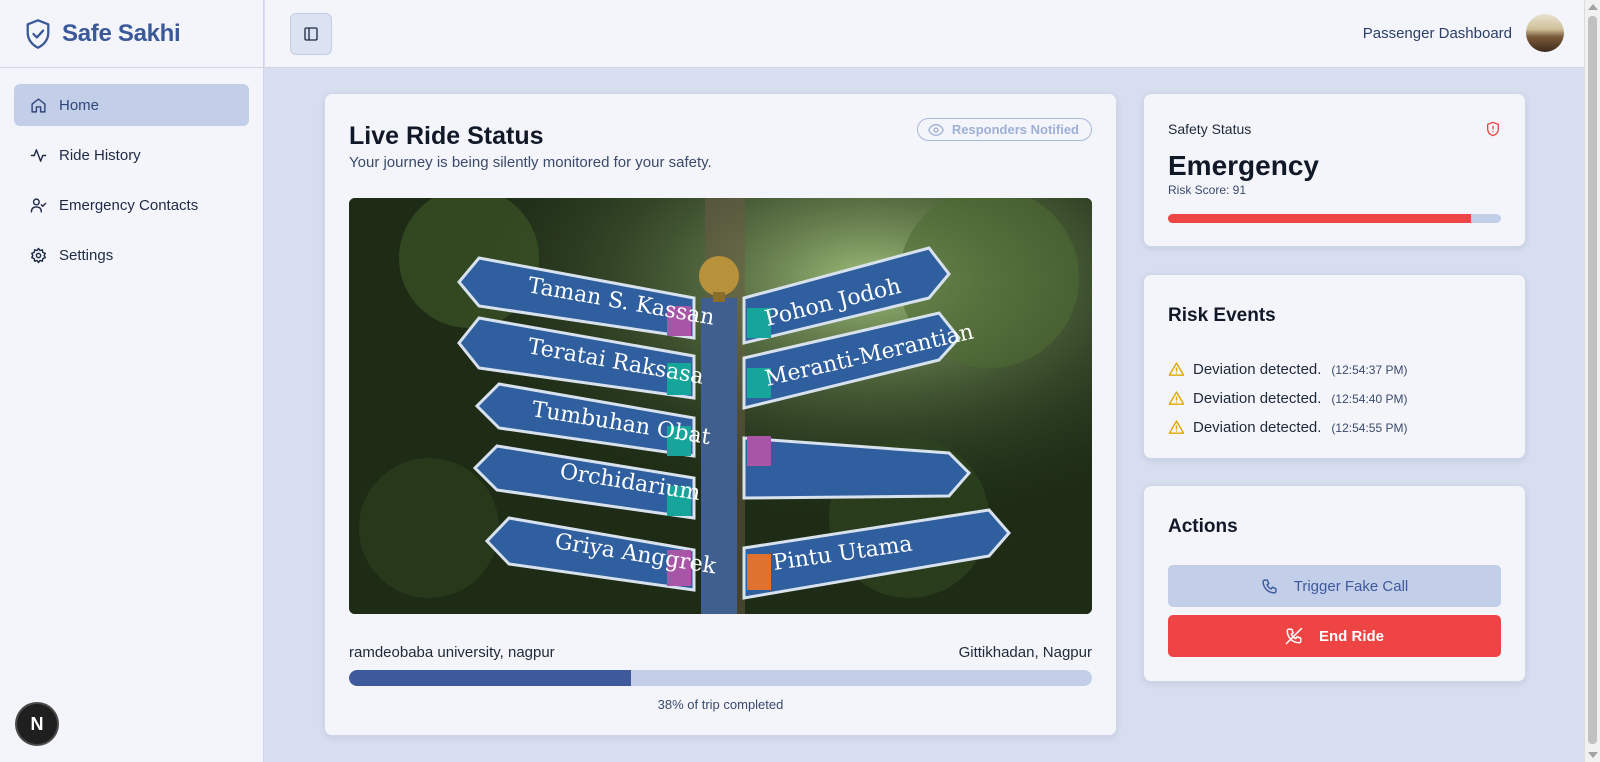 The width and height of the screenshot is (1600, 762). I want to click on risk-score-bar, so click(1334, 218).